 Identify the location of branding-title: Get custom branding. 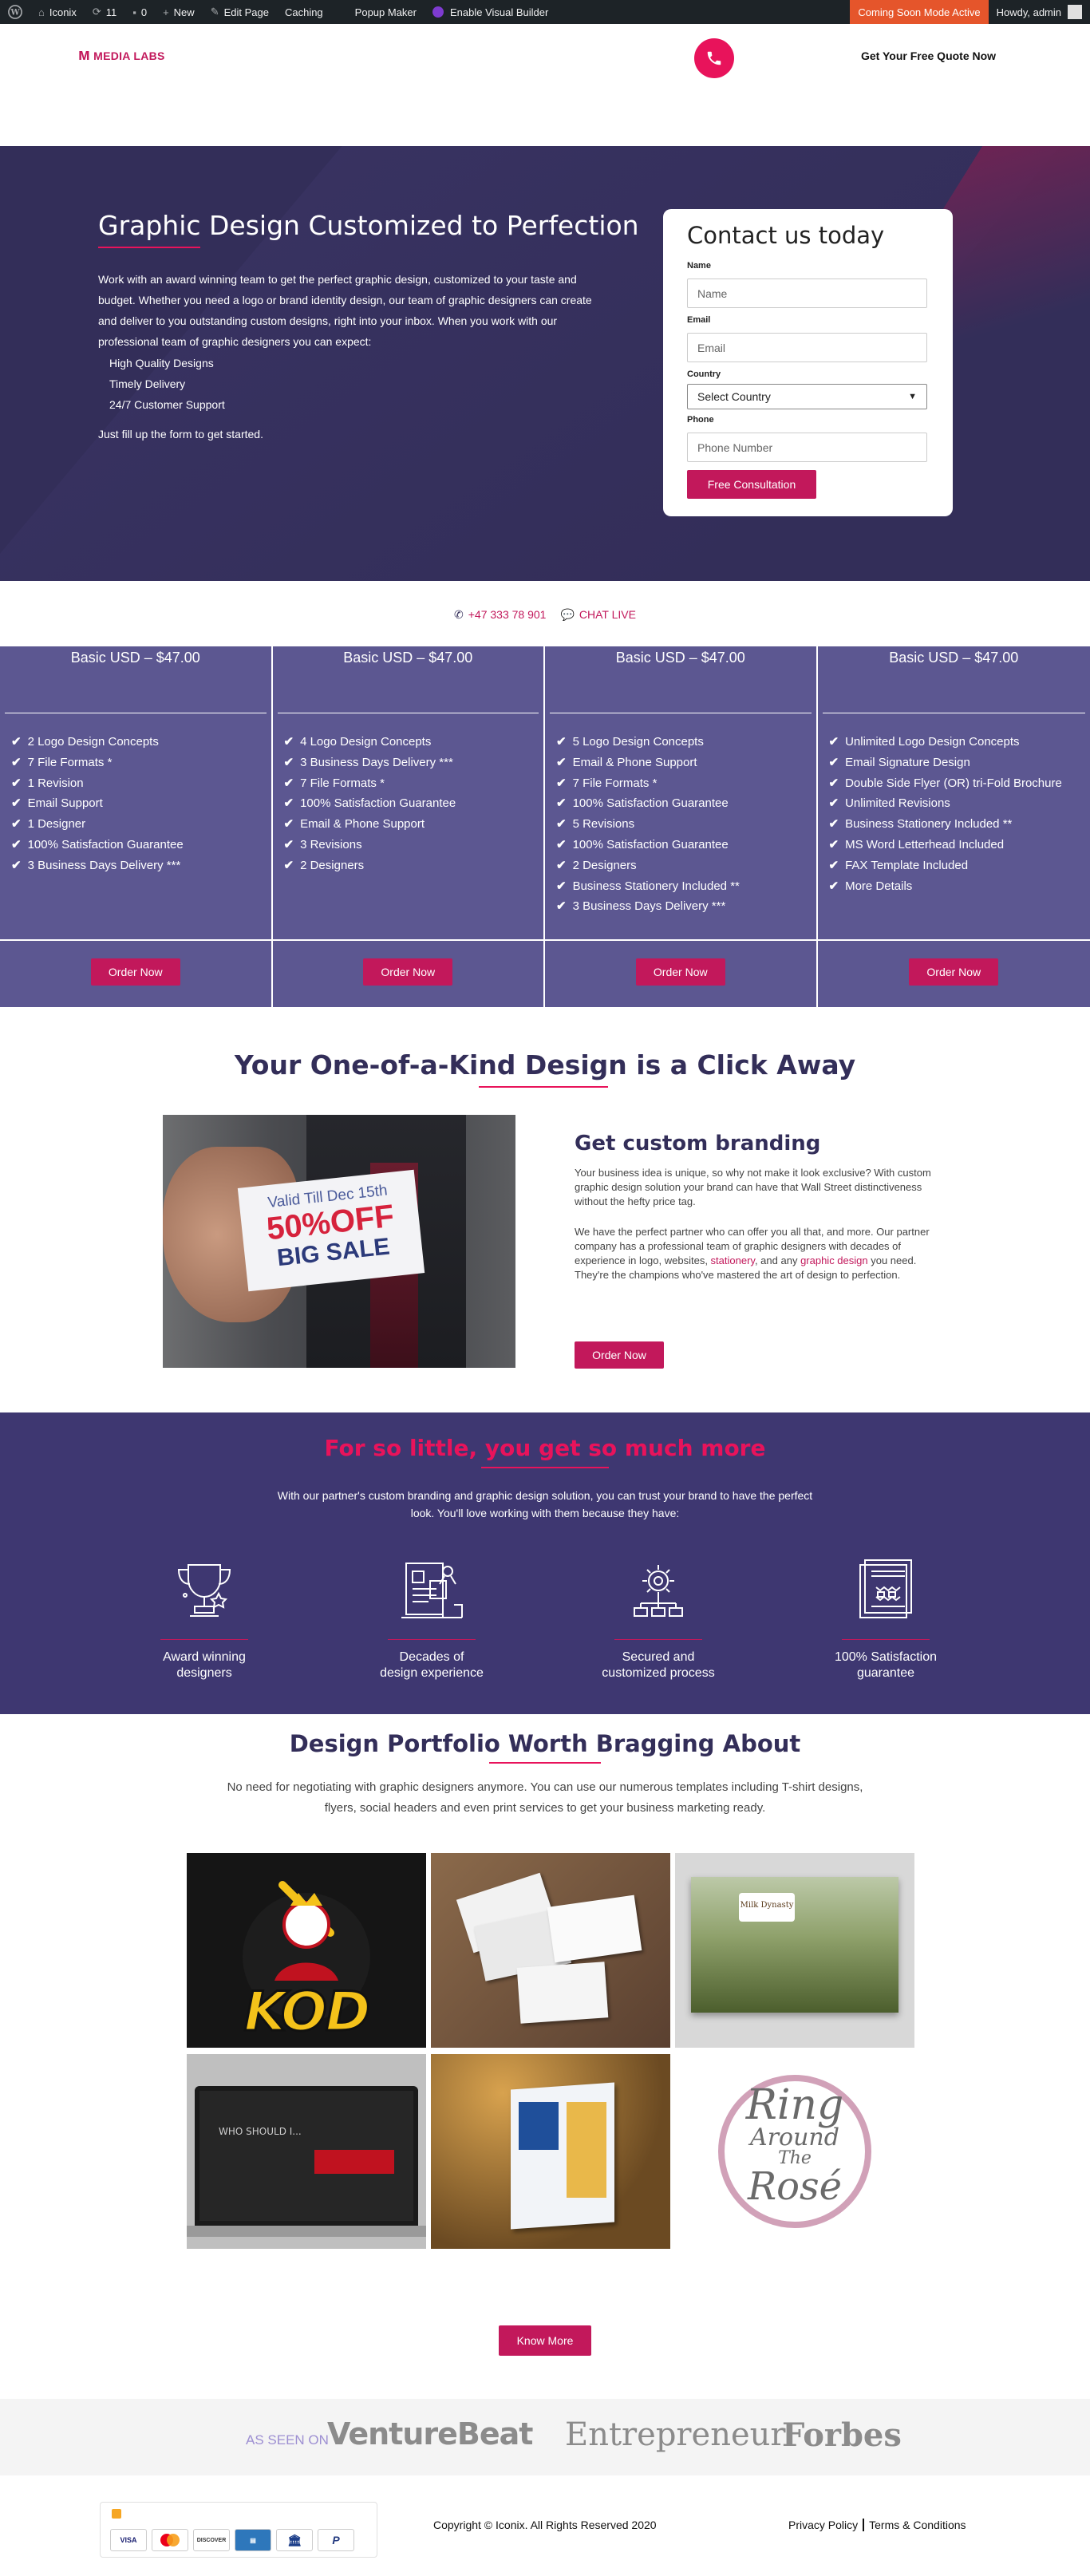
(698, 1144).